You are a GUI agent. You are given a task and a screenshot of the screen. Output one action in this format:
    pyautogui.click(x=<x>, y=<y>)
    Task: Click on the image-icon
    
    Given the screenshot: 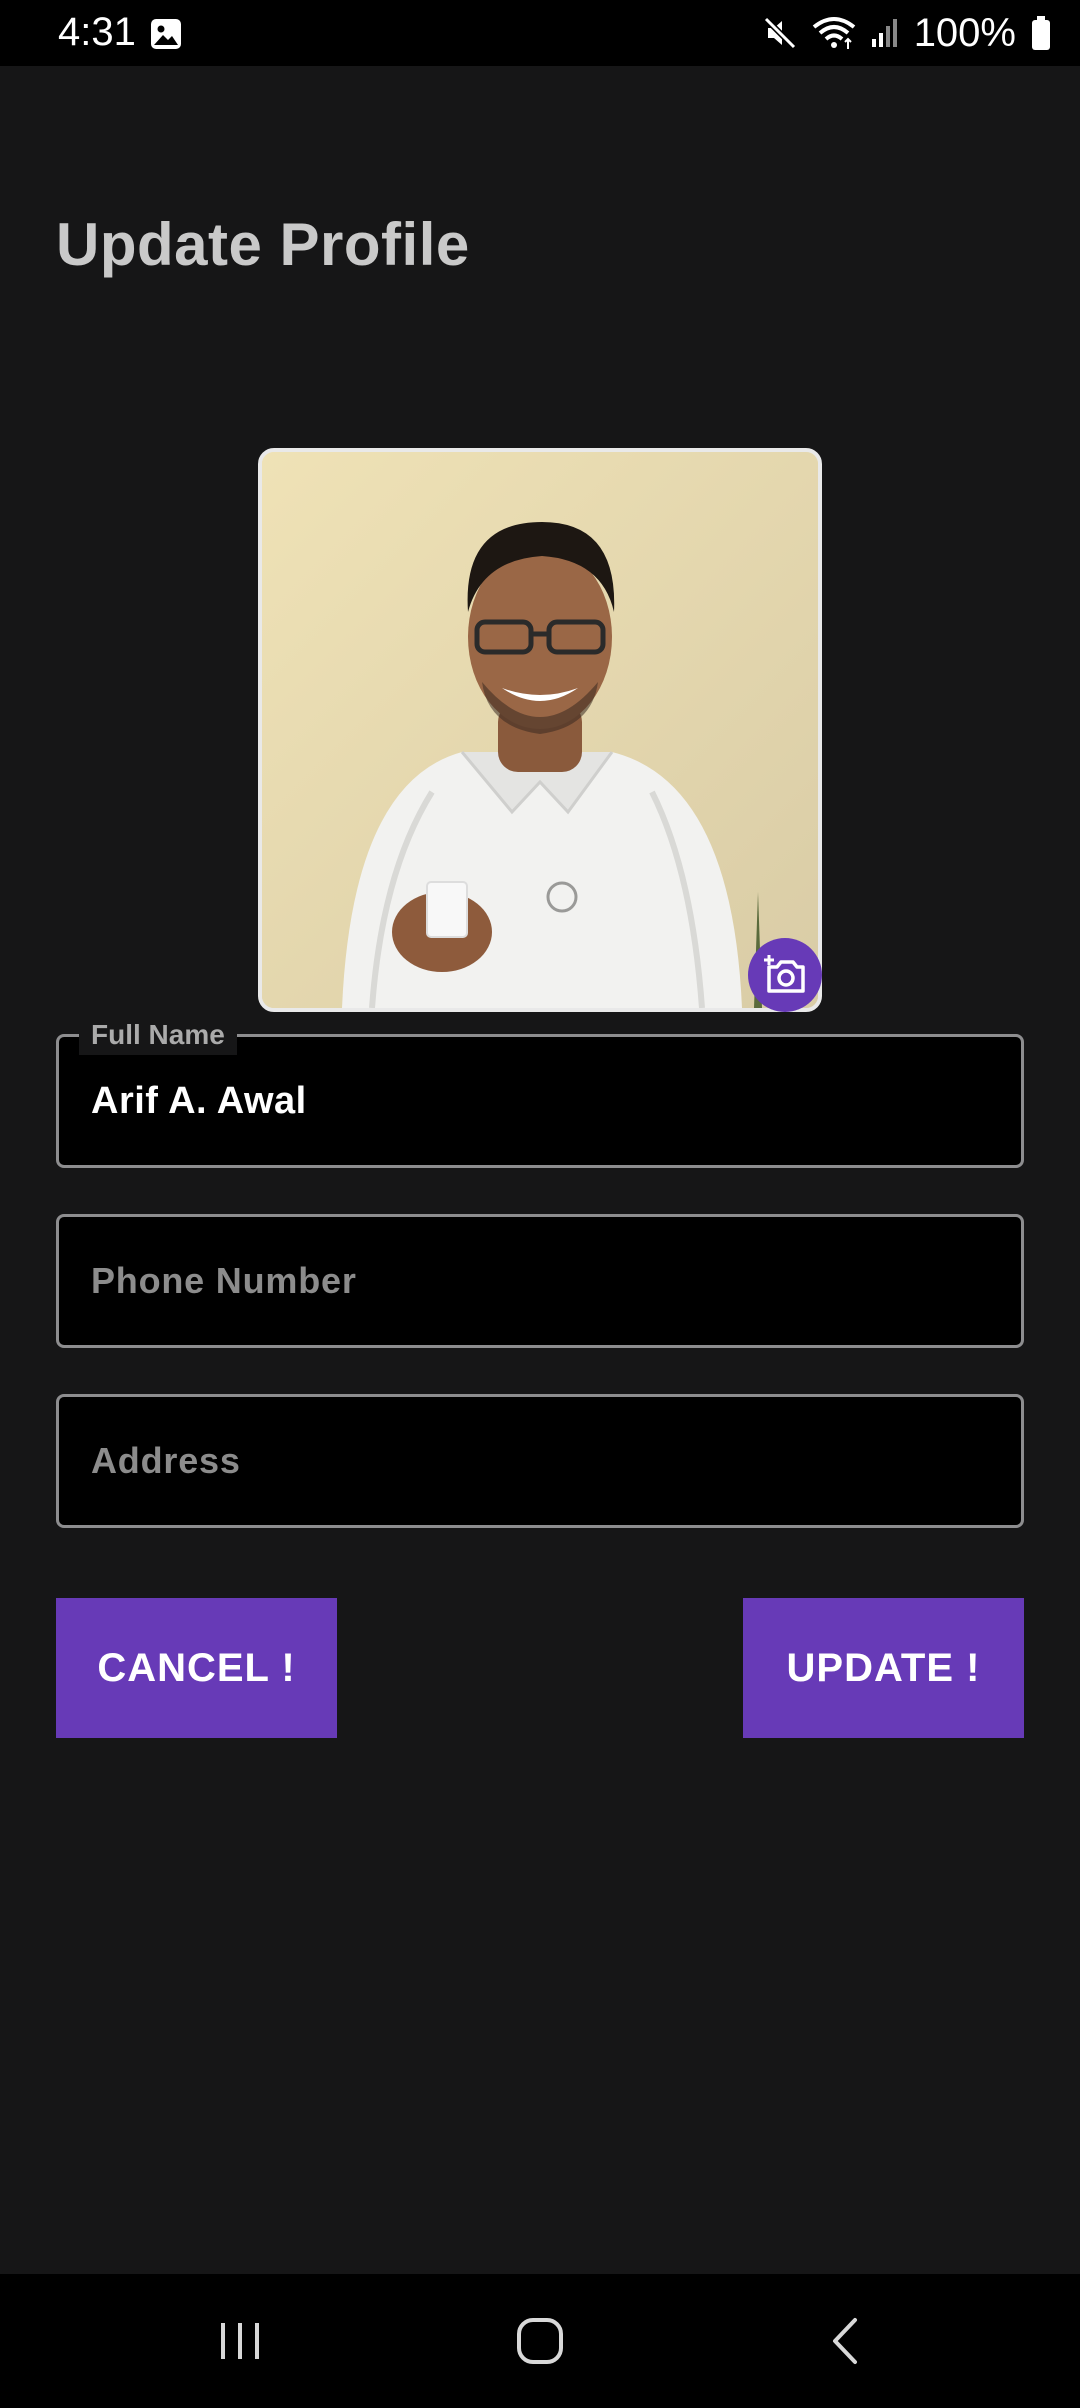 What is the action you would take?
    pyautogui.click(x=166, y=34)
    